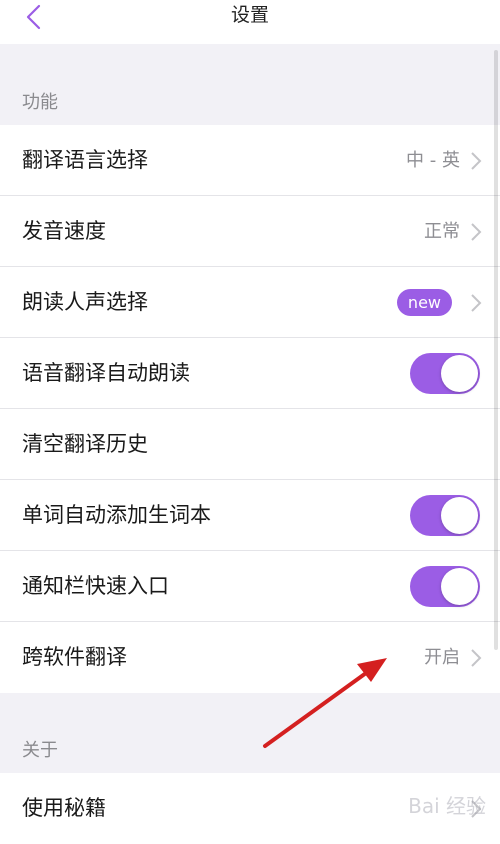  I want to click on setting-label: 朗读人声选择, so click(85, 302).